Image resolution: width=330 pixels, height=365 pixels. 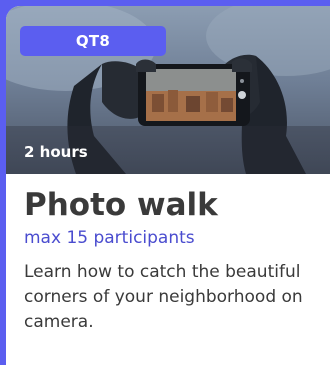 I want to click on event-title: Photo walk, so click(x=121, y=205).